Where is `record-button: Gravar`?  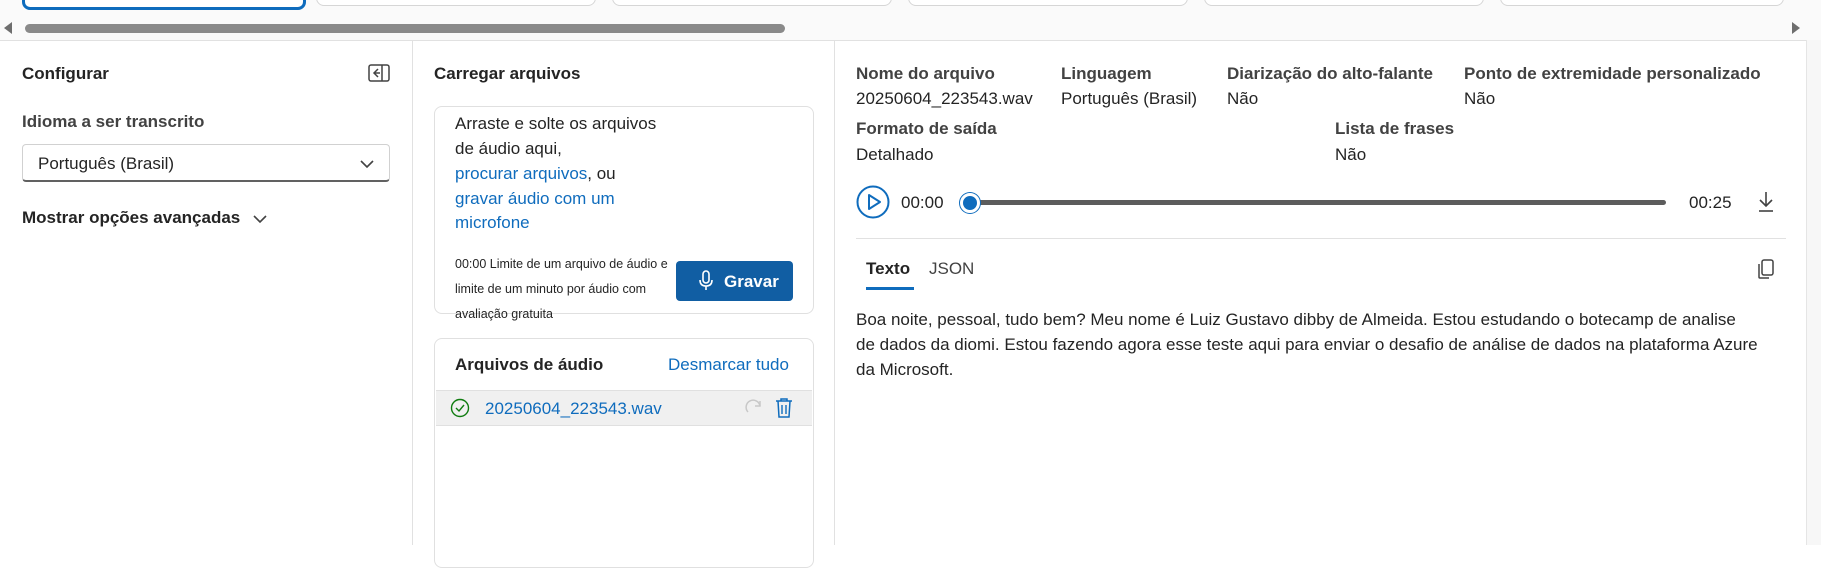
record-button: Gravar is located at coordinates (734, 281).